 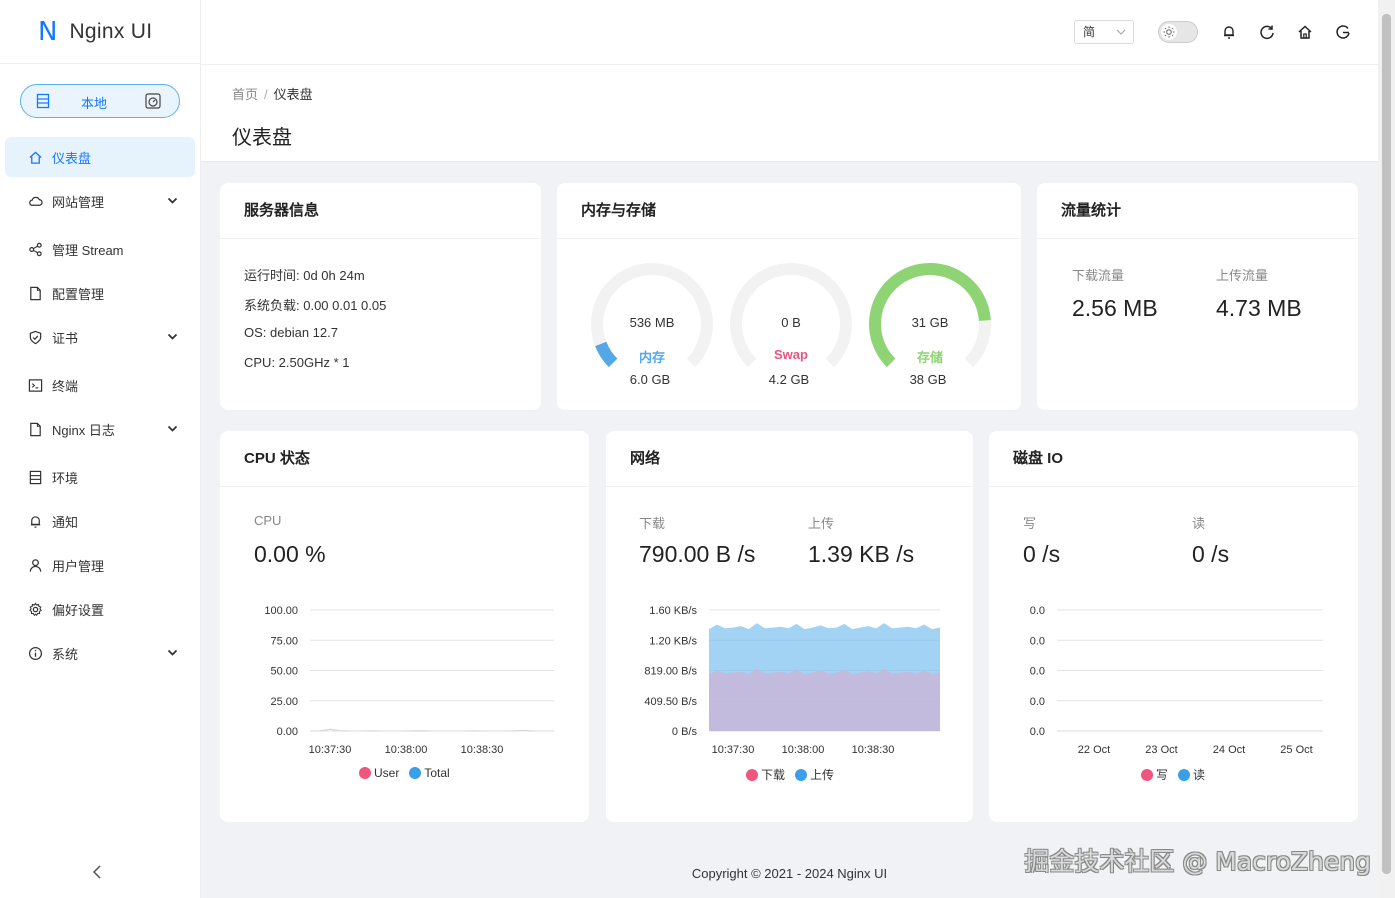 I want to click on sun-icon, so click(x=1169, y=32).